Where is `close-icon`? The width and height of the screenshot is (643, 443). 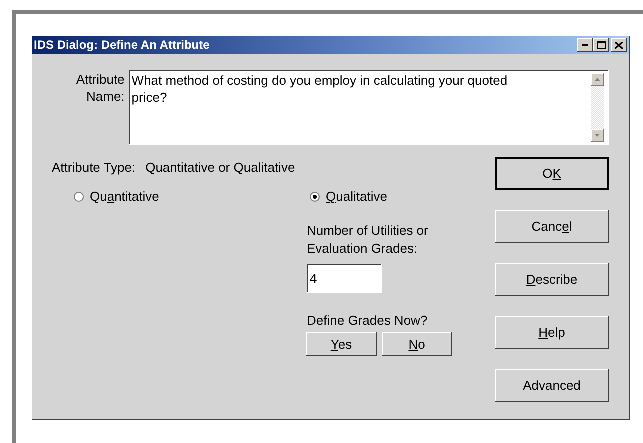 close-icon is located at coordinates (619, 45).